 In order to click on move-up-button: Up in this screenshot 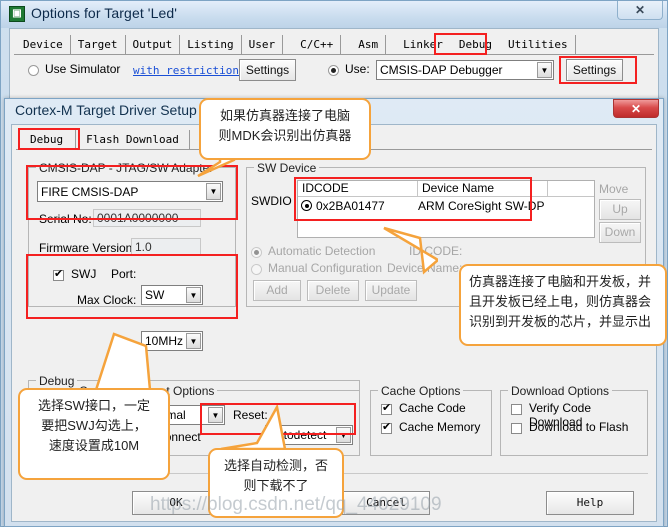, I will do `click(620, 209)`.